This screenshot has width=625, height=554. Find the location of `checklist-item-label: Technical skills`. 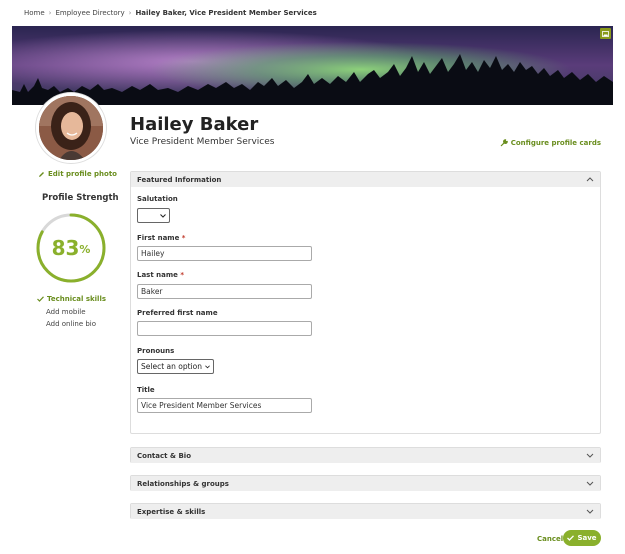

checklist-item-label: Technical skills is located at coordinates (77, 299).